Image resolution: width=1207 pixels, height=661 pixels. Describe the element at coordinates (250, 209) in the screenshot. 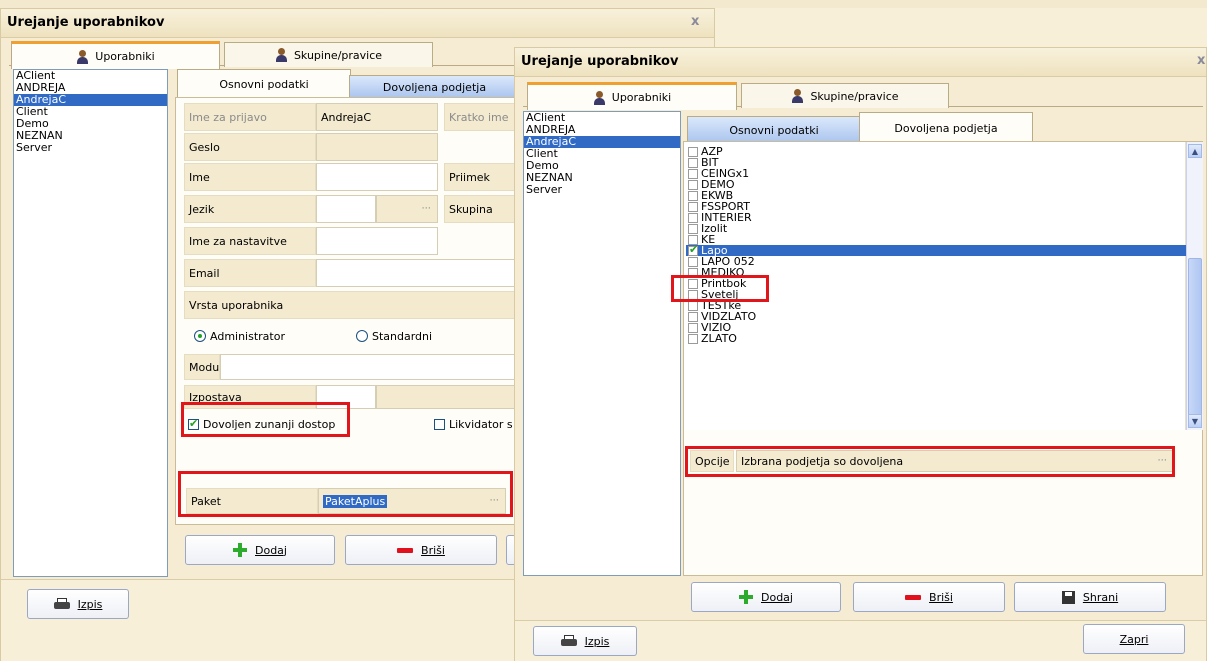

I see `language-label: Jezik` at that location.